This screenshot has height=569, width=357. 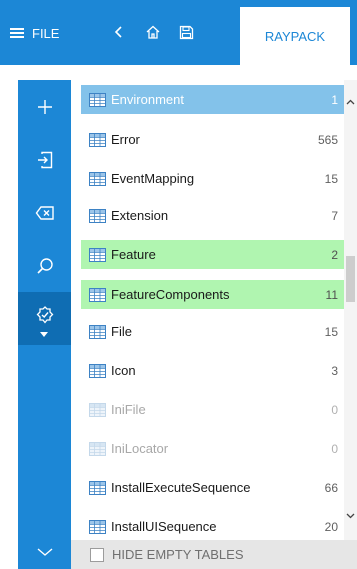 I want to click on row-count: 565, so click(x=327, y=139).